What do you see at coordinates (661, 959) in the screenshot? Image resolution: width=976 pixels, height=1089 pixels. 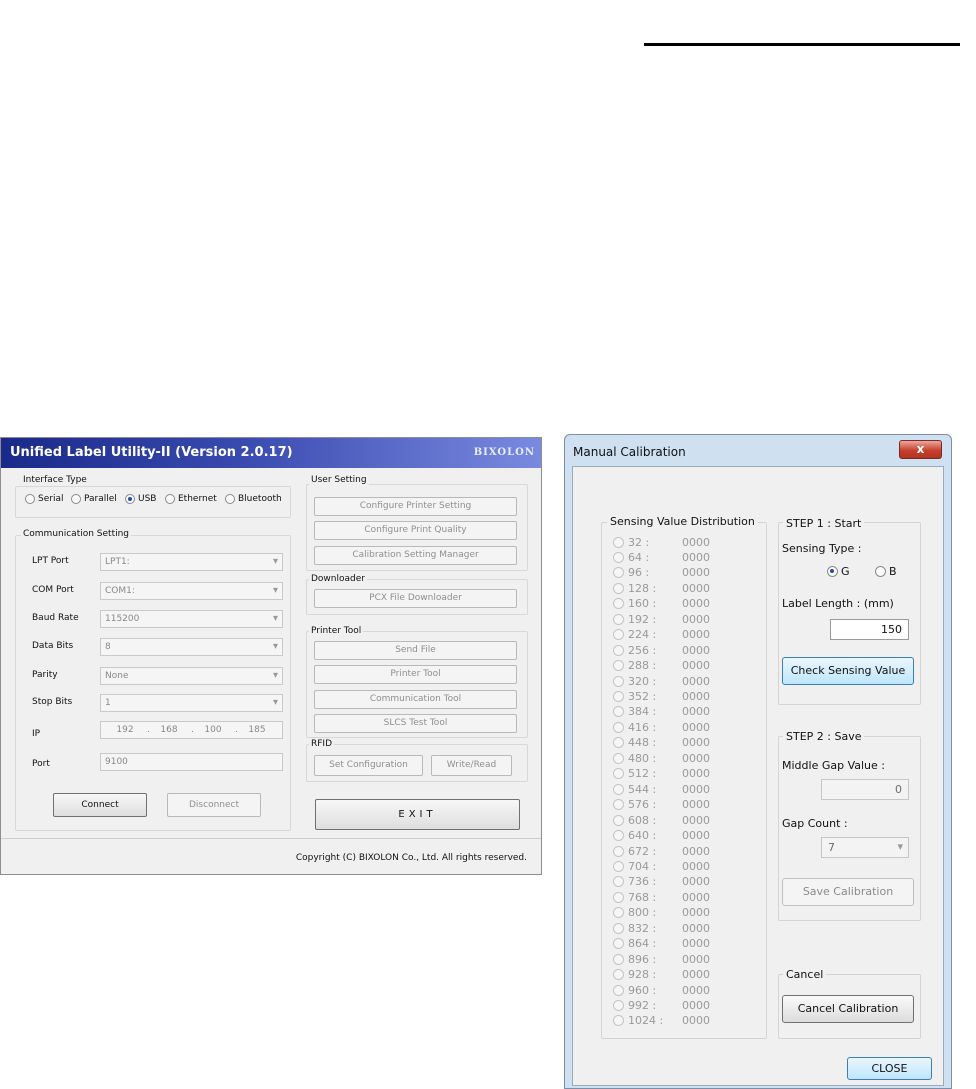 I see `sensing-value-row: 896 : 0000` at bounding box center [661, 959].